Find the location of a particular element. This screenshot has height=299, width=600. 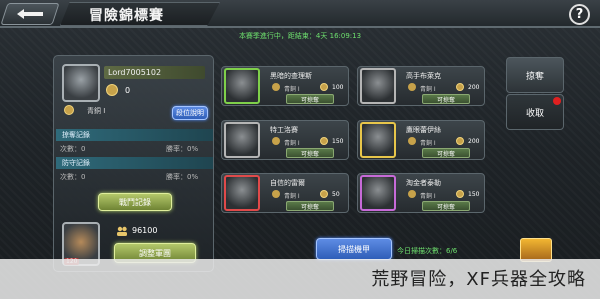

opponent-card: 自信的雷爾青銅 I 50 可掠奪 is located at coordinates (285, 193).